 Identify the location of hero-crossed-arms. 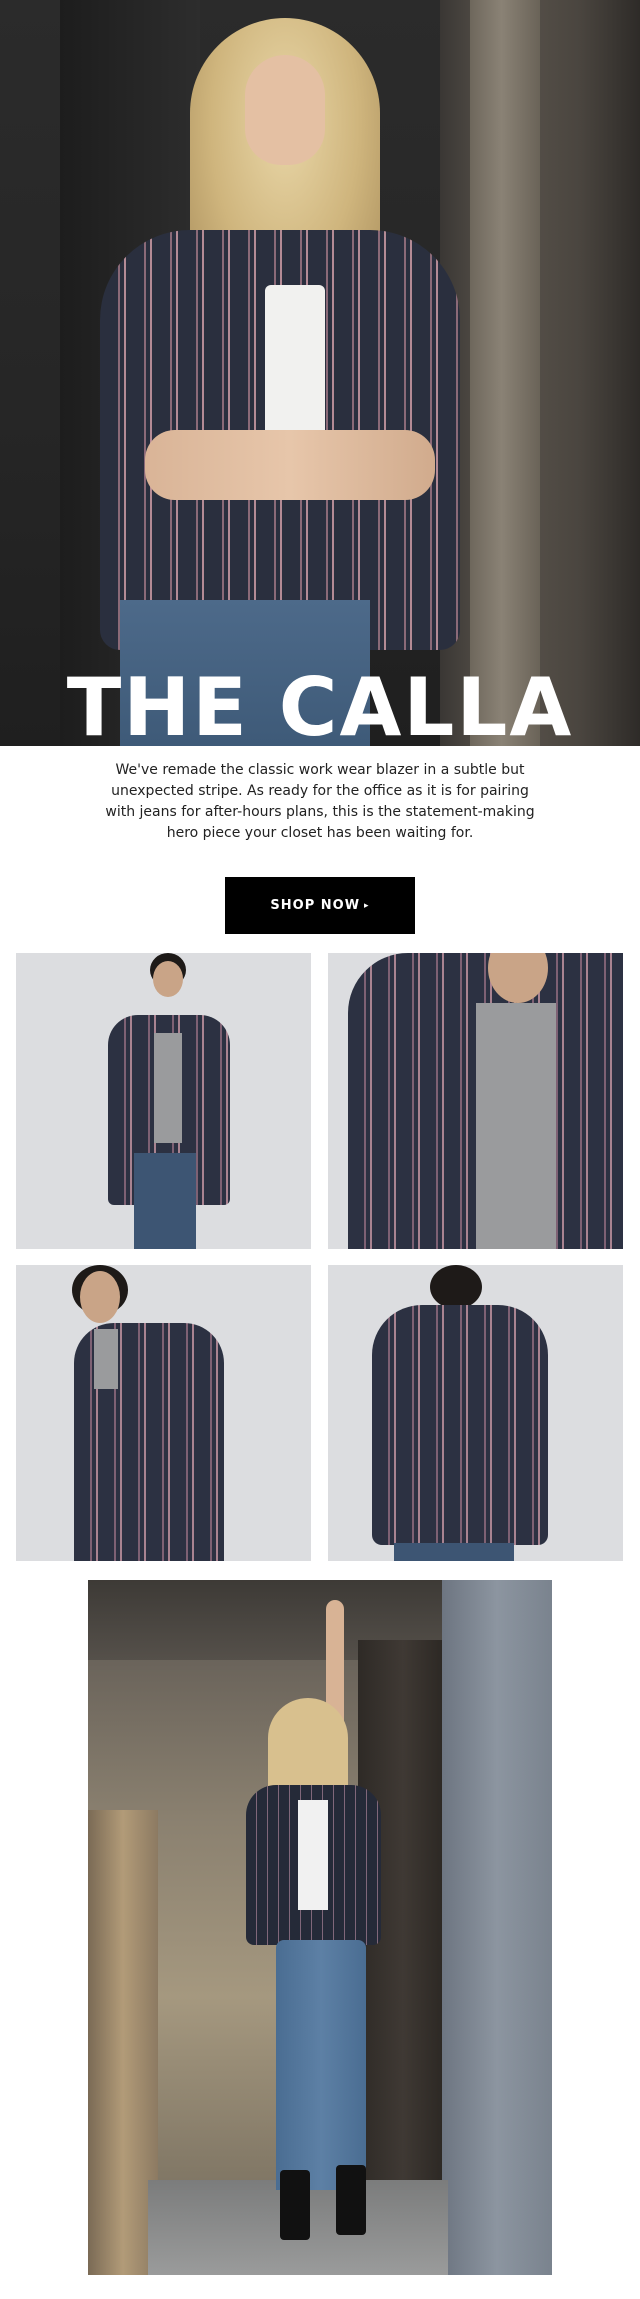
(290, 465).